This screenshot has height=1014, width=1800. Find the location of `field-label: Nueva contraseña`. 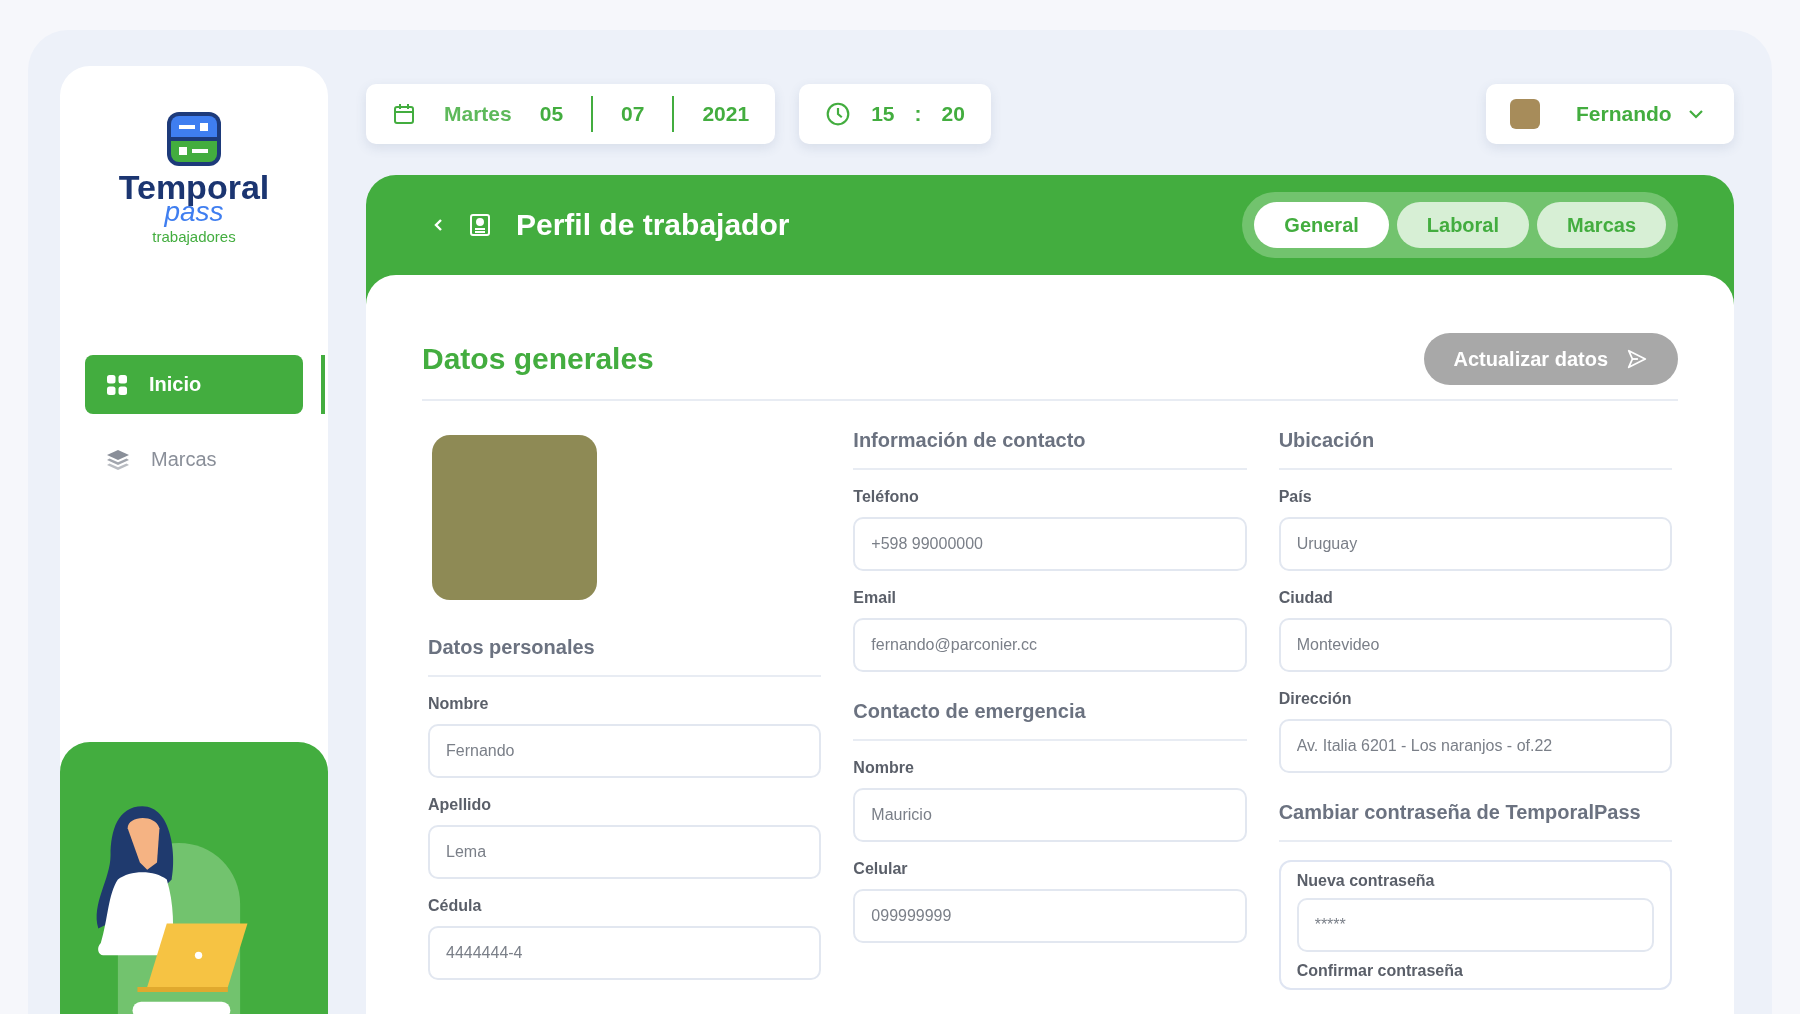

field-label: Nueva contraseña is located at coordinates (1366, 881).